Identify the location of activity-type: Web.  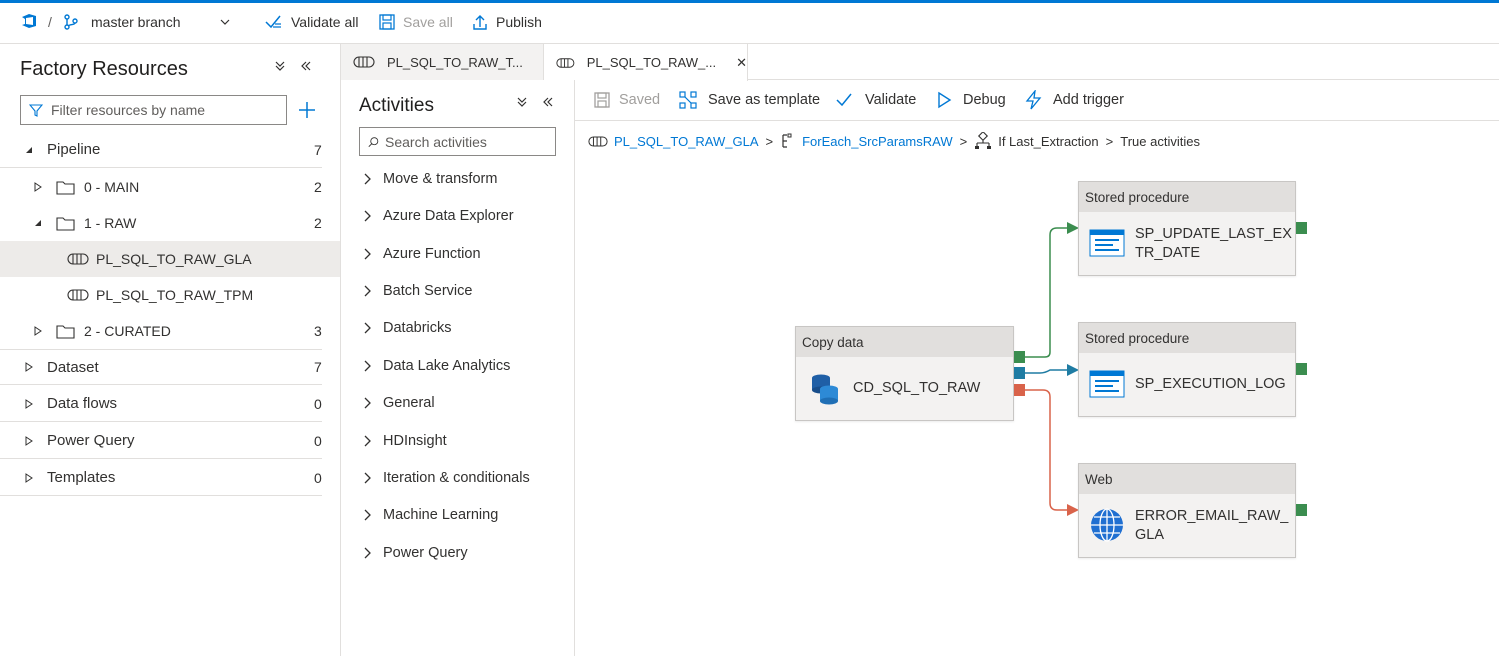
(1187, 479).